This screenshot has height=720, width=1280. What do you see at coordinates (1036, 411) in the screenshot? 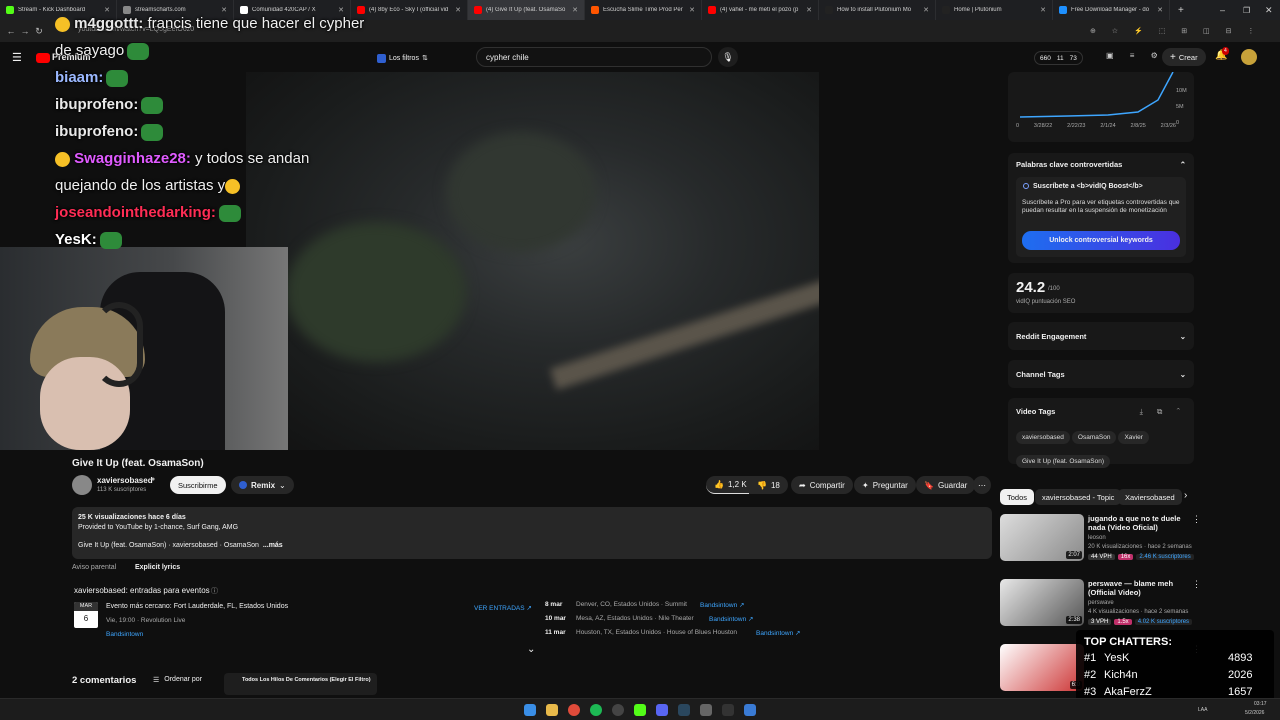
I see `video-tags-label: Video Tags` at bounding box center [1036, 411].